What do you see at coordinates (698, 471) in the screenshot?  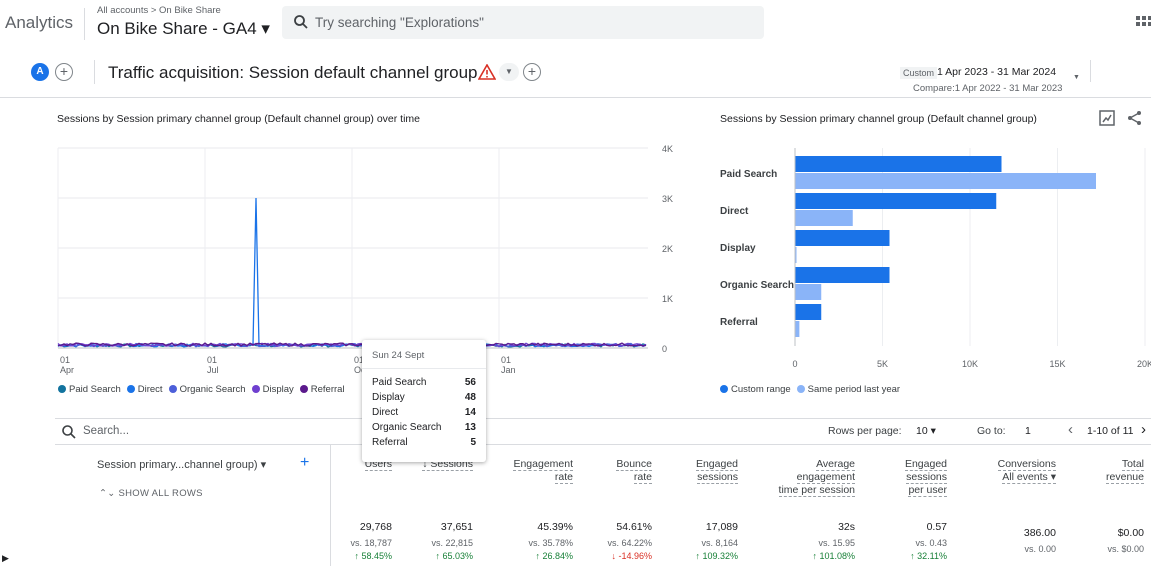 I see `column-header: Engaged sessions` at bounding box center [698, 471].